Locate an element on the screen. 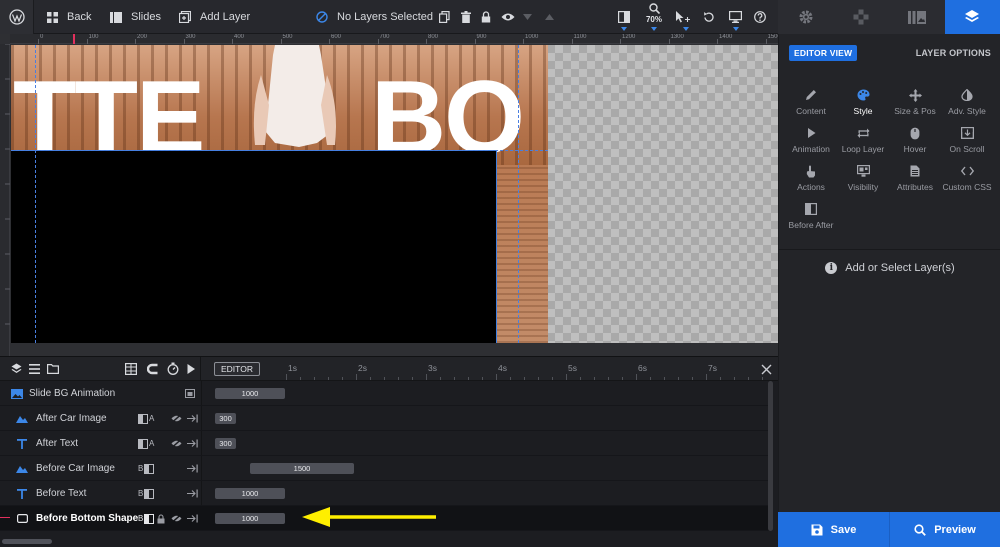 This screenshot has height=547, width=1000. option-visibility: Visibility is located at coordinates (863, 180).